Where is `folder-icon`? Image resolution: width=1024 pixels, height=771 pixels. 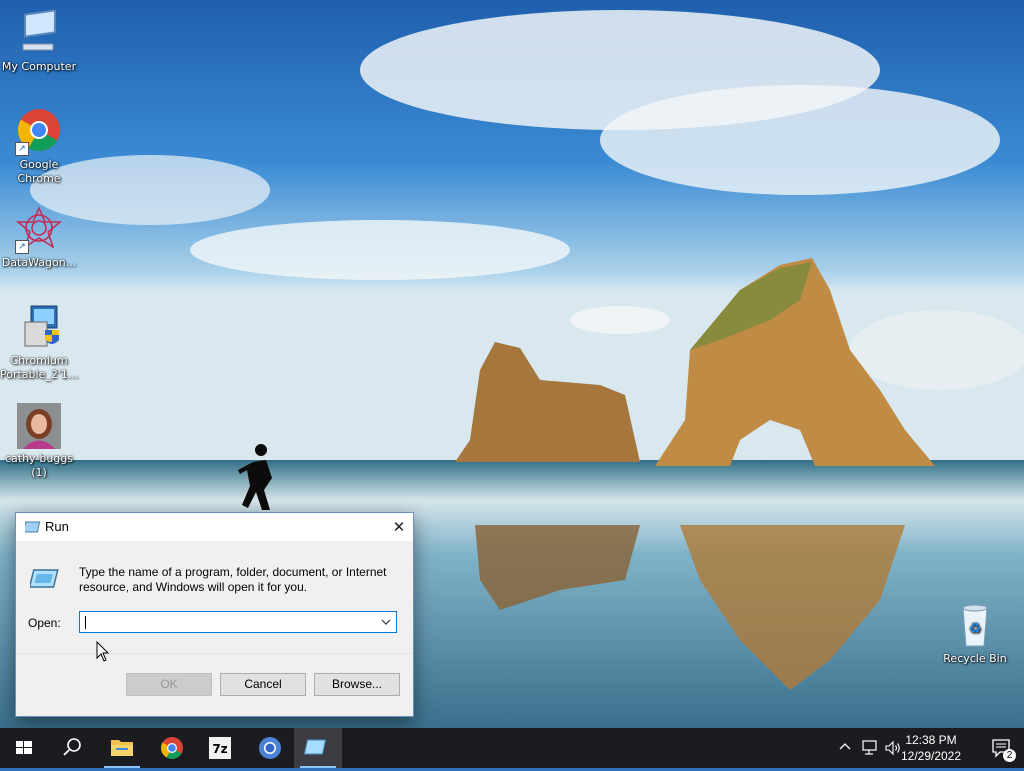
folder-icon is located at coordinates (122, 748).